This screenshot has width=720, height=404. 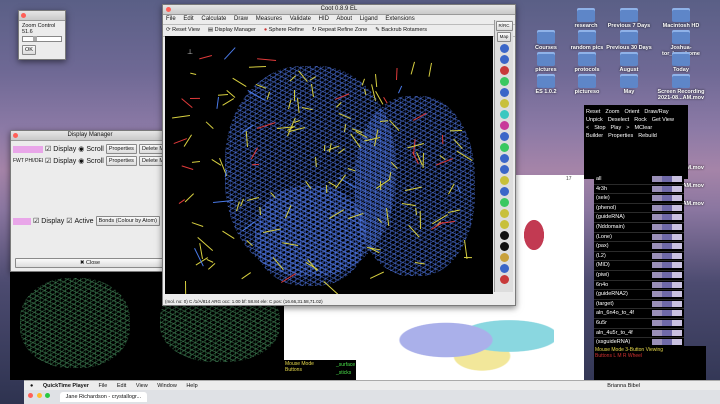 What do you see at coordinates (300, 19) in the screenshot?
I see `menu-validate: Validate` at bounding box center [300, 19].